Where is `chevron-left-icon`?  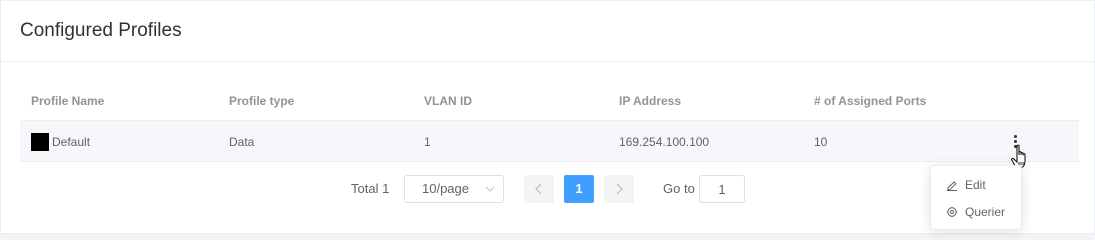
chevron-left-icon is located at coordinates (538, 189).